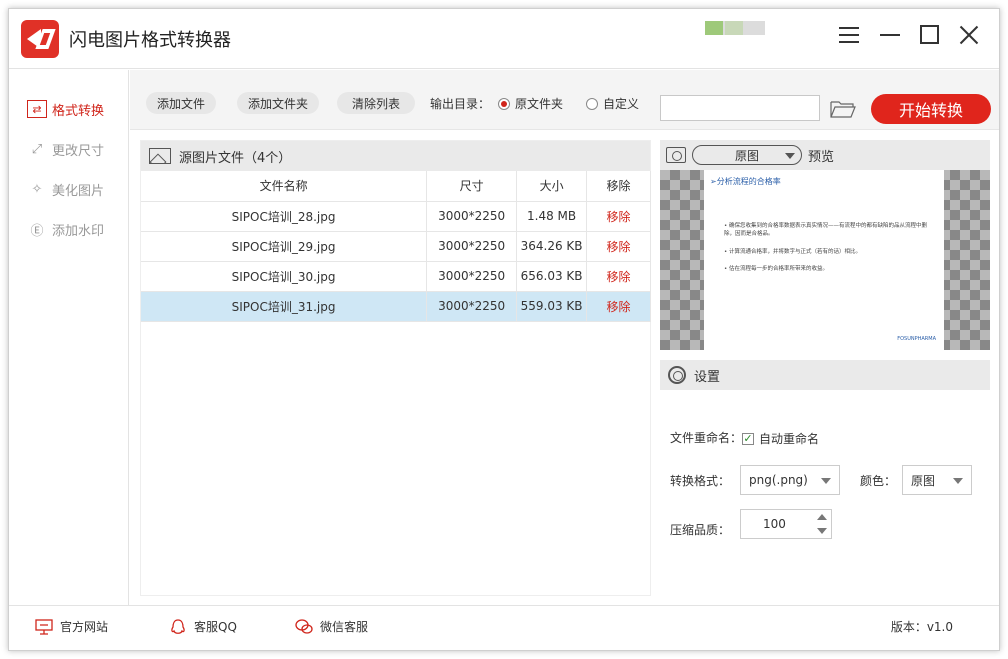 The image size is (1008, 659). Describe the element at coordinates (395, 156) in the screenshot. I see `file-list-header: 源图片文件（4个）` at that location.